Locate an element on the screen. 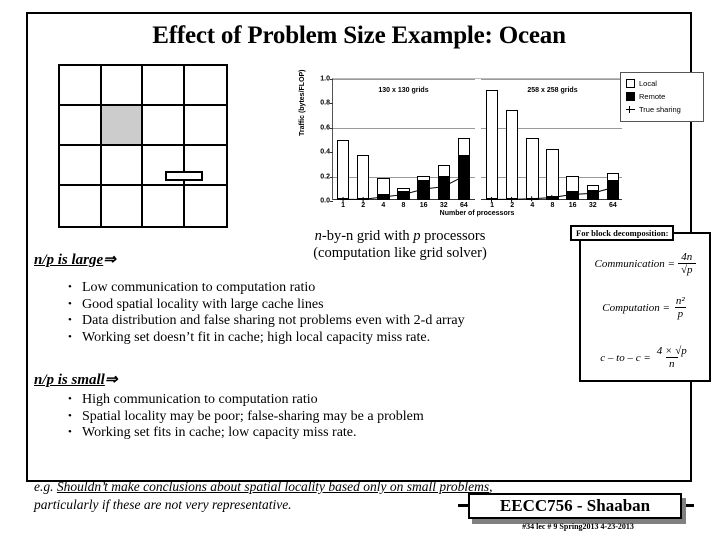  fraction: 4n √p is located at coordinates (686, 264).